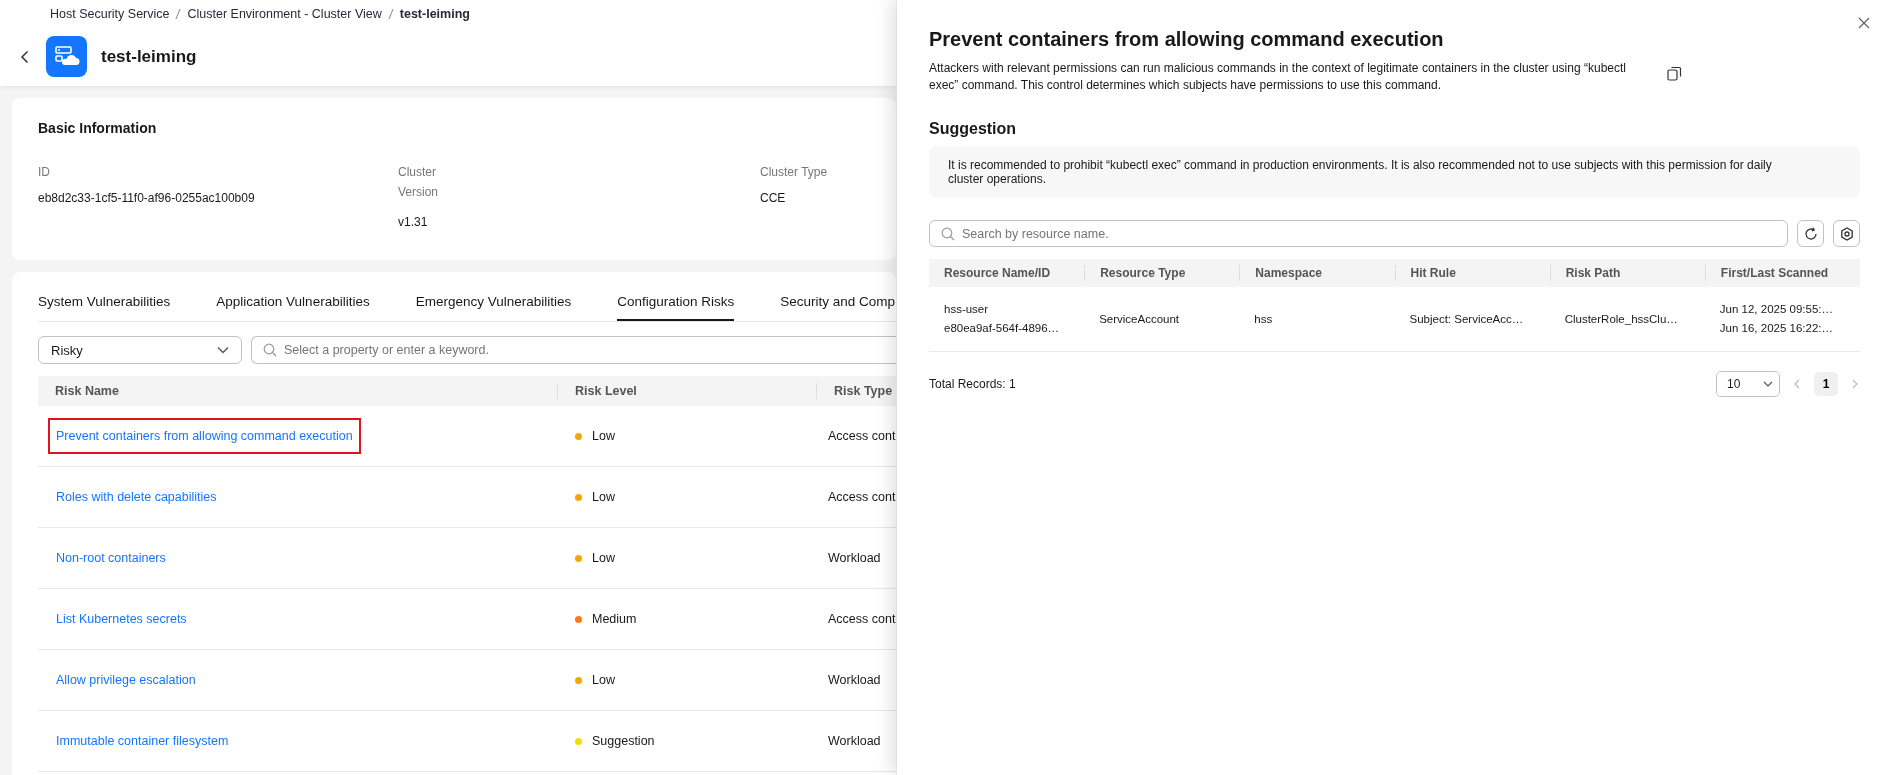 This screenshot has width=1892, height=775. I want to click on column-header: Hit Rule, so click(1433, 273).